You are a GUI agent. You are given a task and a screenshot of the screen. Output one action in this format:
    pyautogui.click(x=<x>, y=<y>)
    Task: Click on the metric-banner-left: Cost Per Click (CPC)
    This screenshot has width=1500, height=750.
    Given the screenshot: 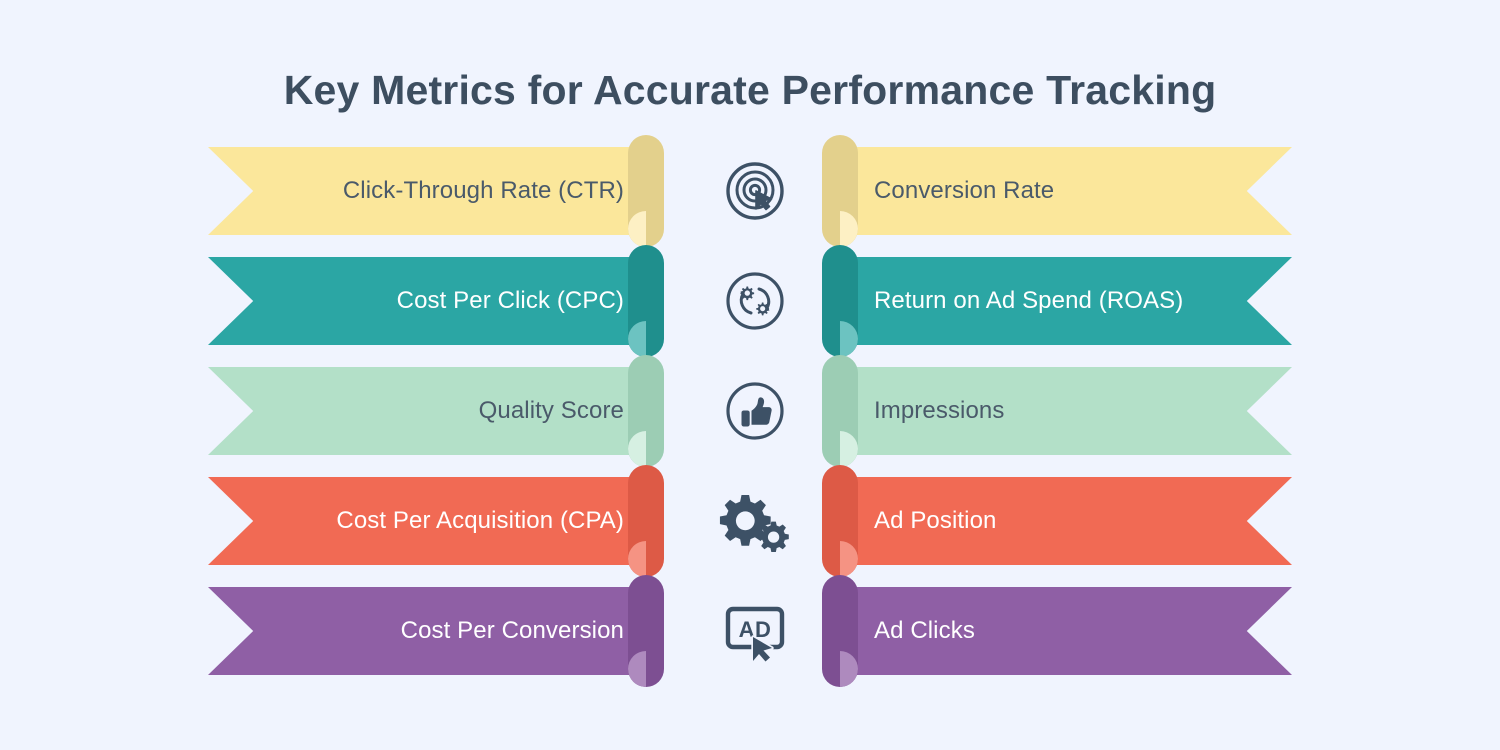 What is the action you would take?
    pyautogui.click(x=436, y=301)
    